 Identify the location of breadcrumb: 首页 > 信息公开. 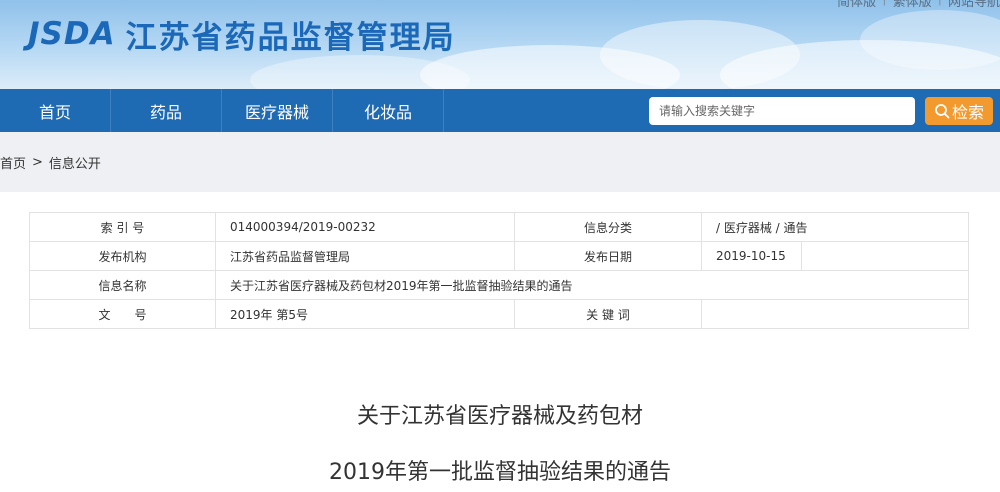
(50, 162).